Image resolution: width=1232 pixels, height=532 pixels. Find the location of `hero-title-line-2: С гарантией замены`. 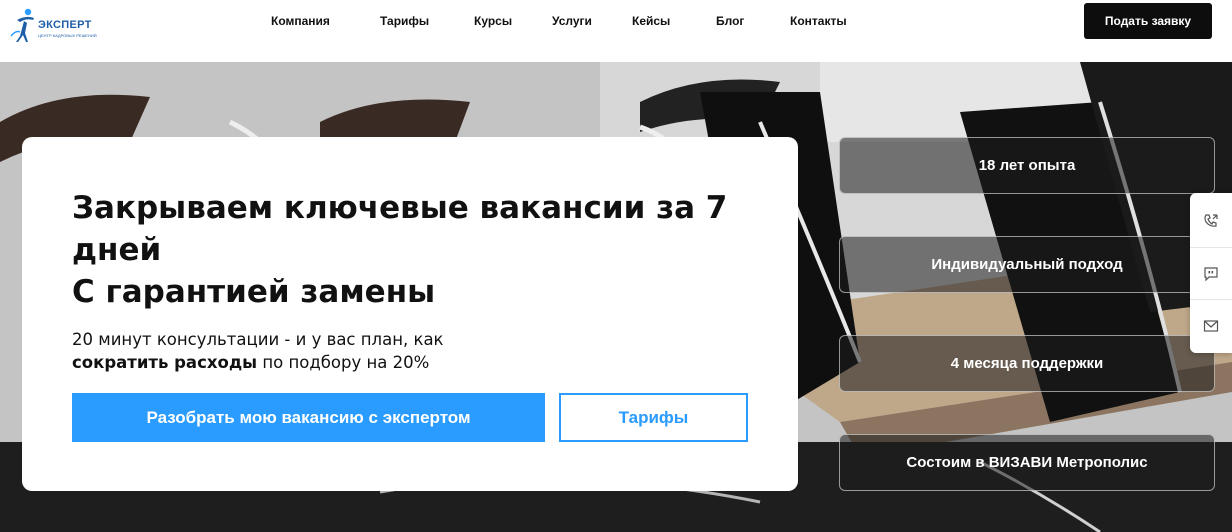

hero-title-line-2: С гарантией замены is located at coordinates (254, 292).